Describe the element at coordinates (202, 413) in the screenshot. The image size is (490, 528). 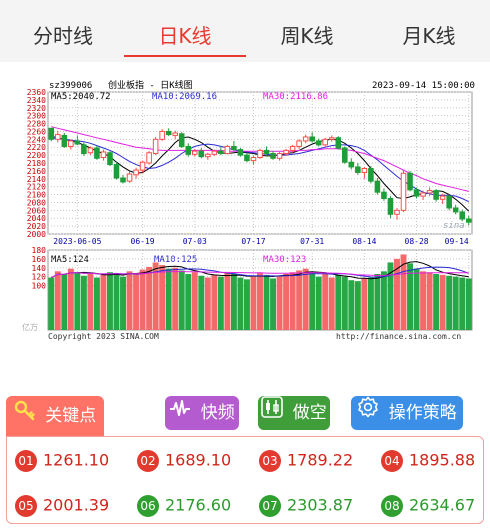
I see `fast-frequency-button: 快频` at that location.